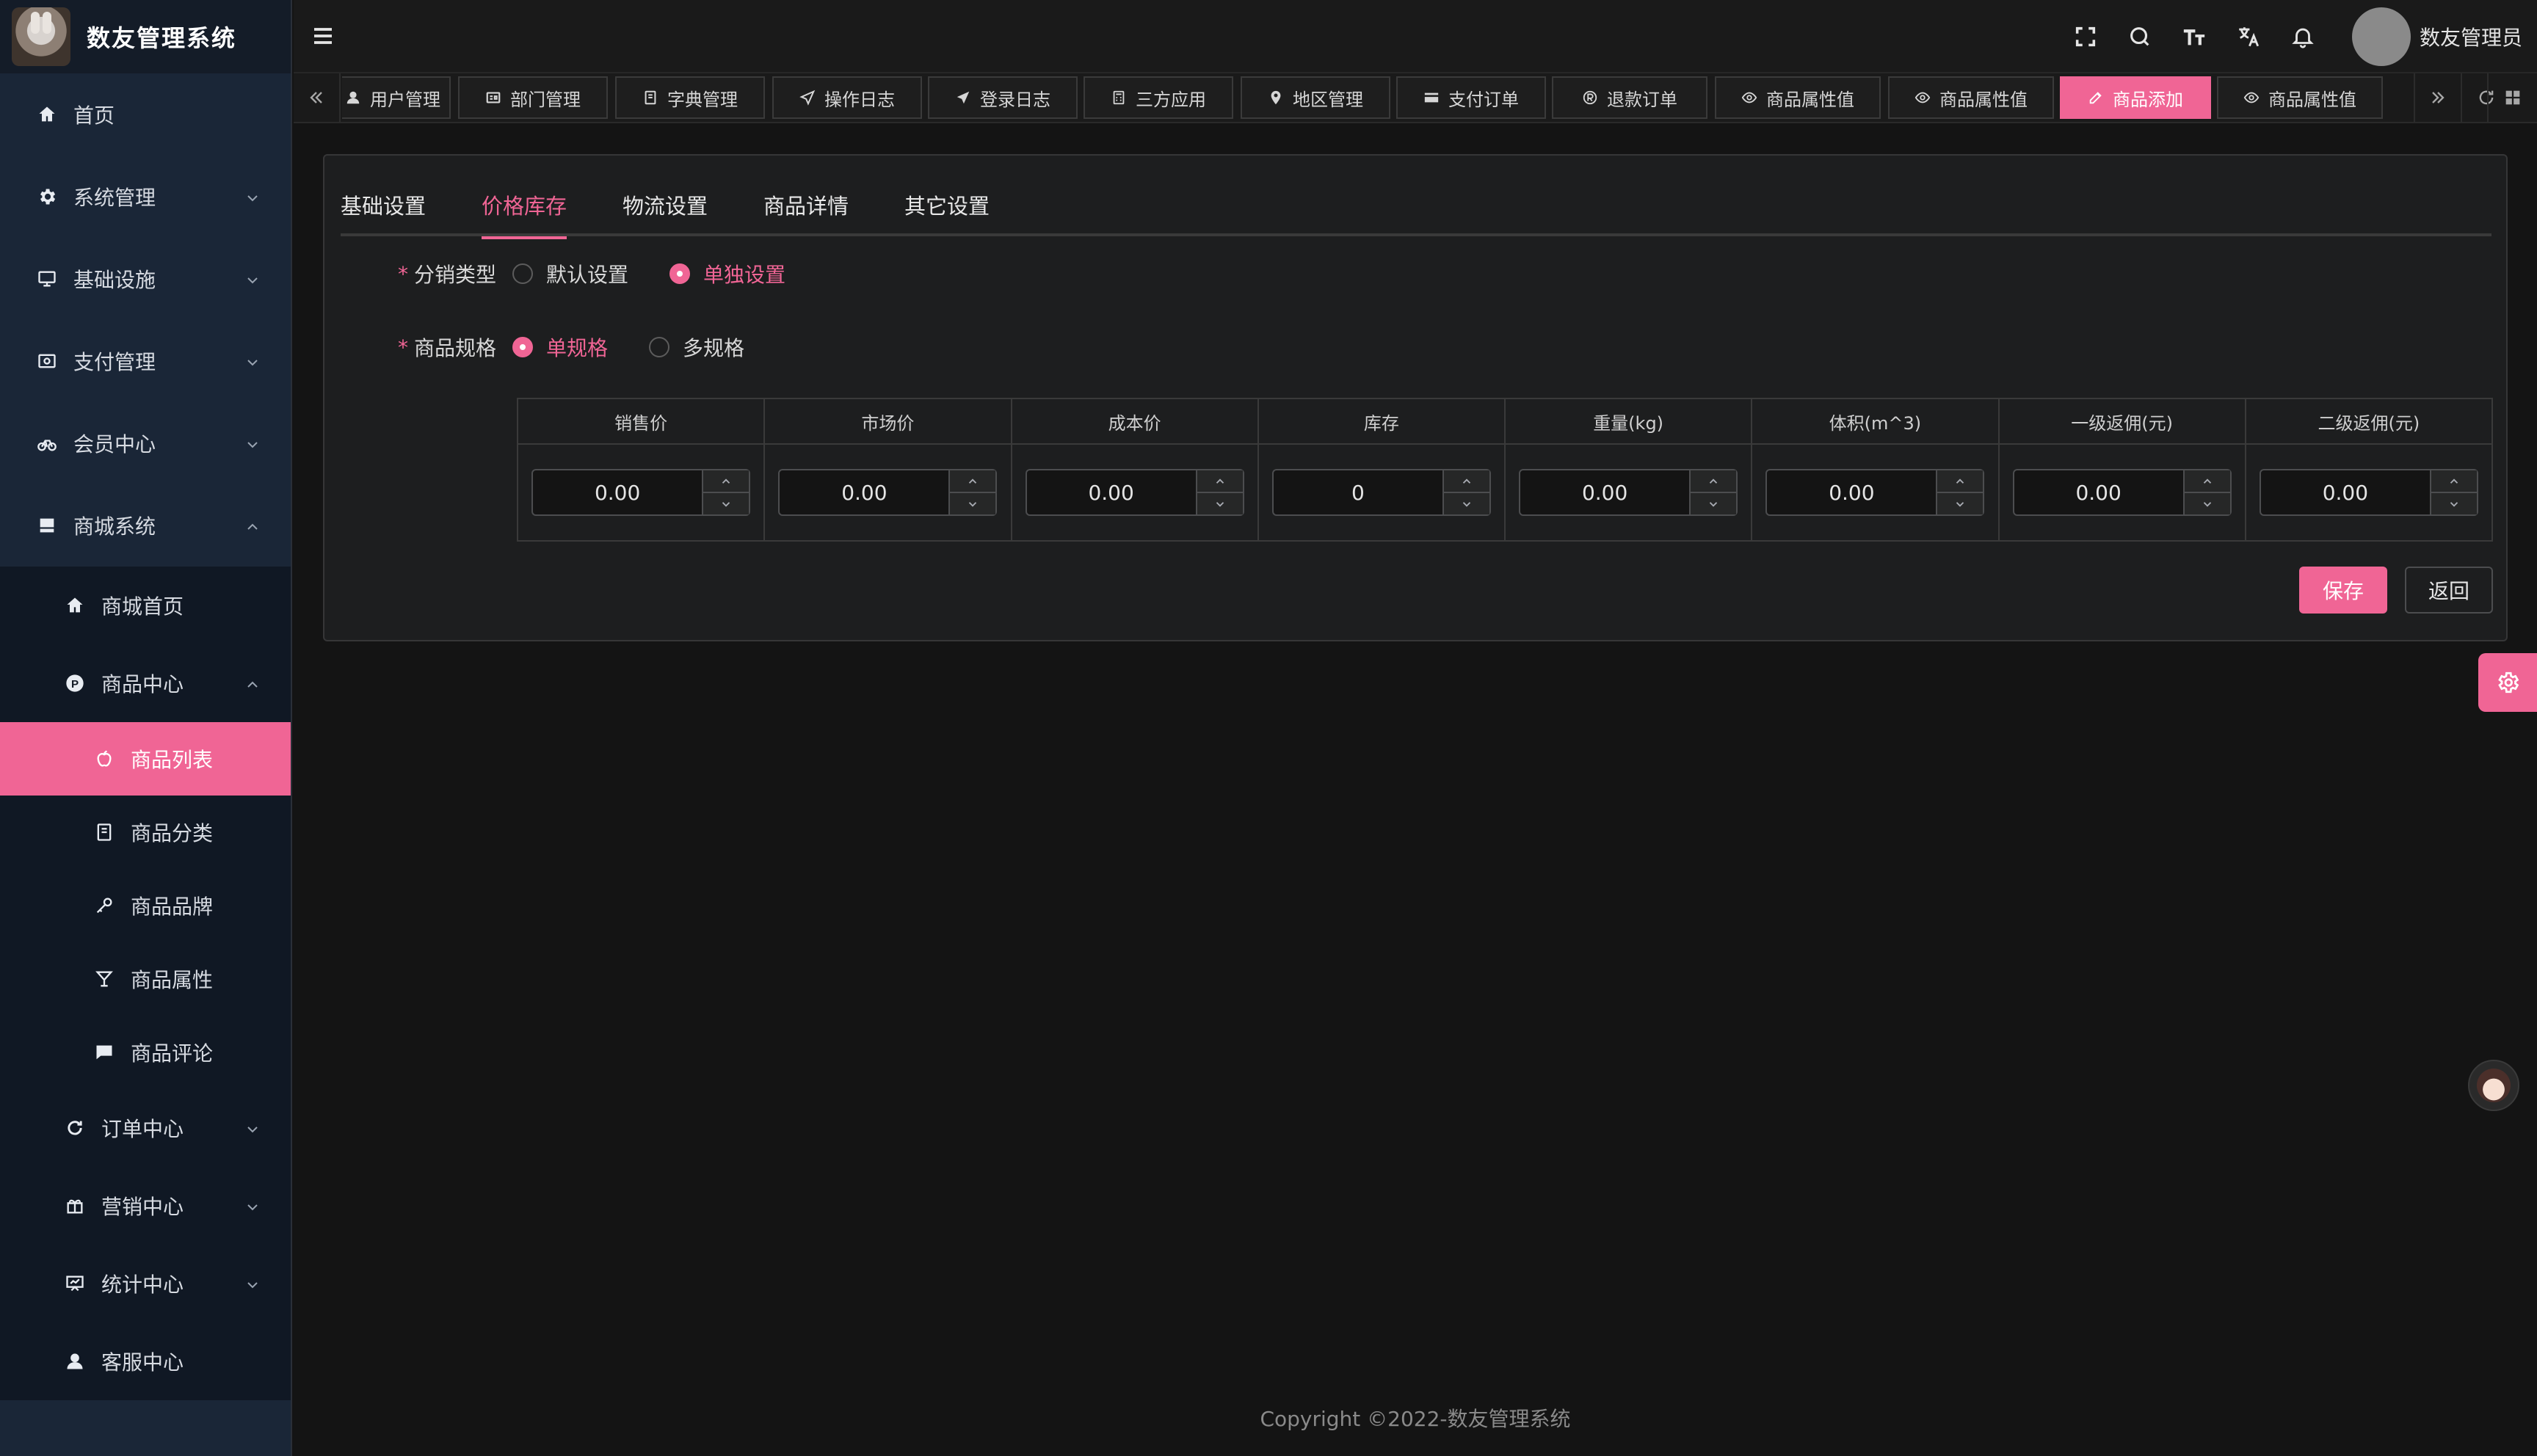  Describe the element at coordinates (145, 759) in the screenshot. I see `sidebar-item-product-list: 商品列表` at that location.